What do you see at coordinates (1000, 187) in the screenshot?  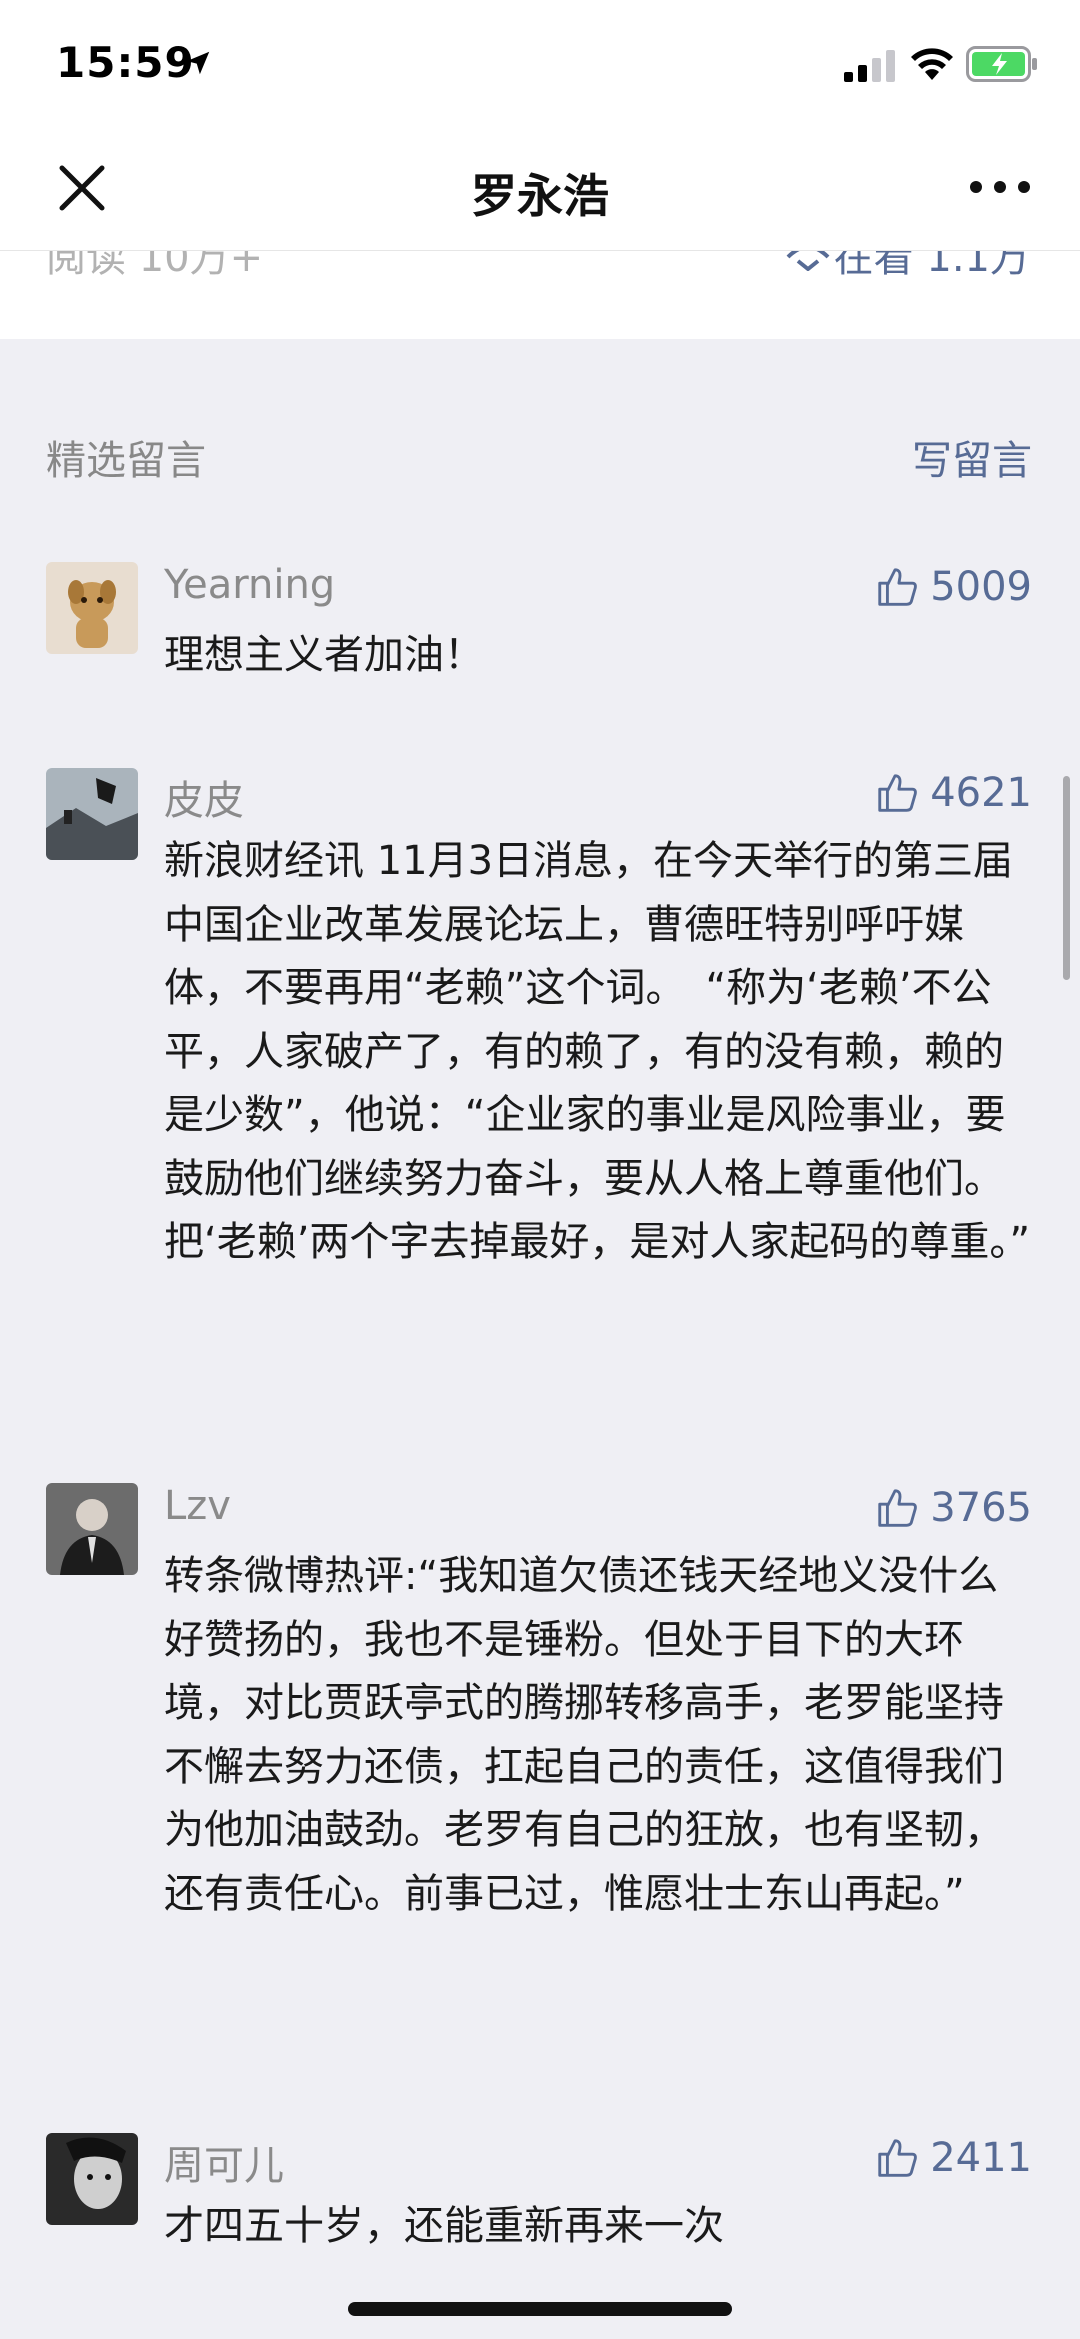 I see `more-icon` at bounding box center [1000, 187].